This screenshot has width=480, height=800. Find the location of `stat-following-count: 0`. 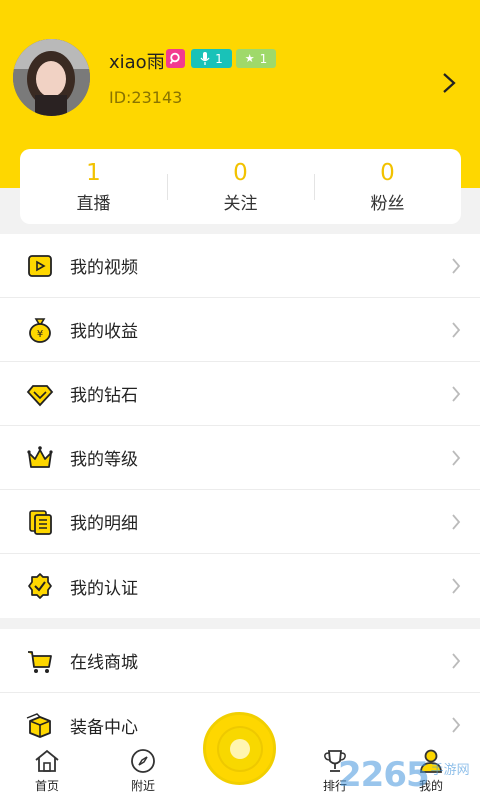

stat-following-count: 0 is located at coordinates (240, 172).